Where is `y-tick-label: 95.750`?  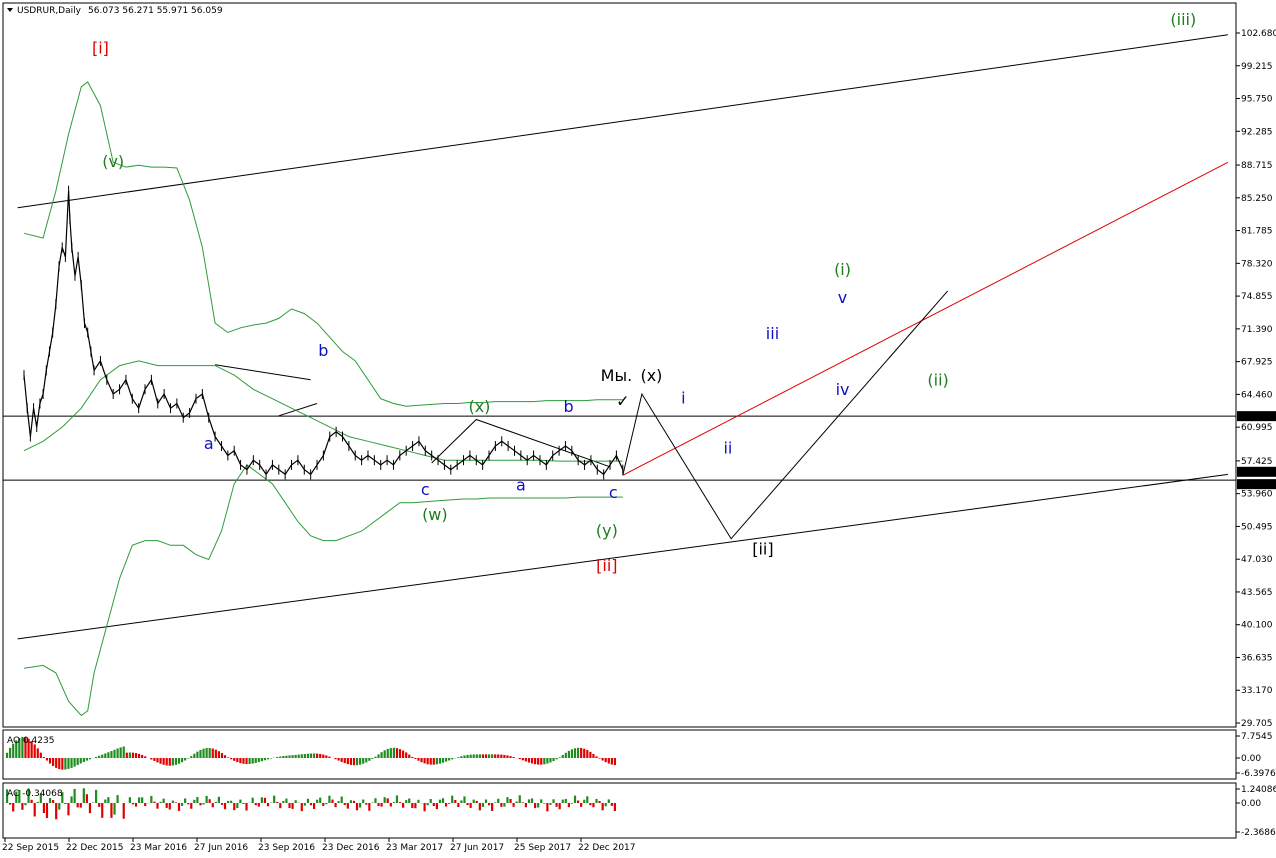
y-tick-label: 95.750 is located at coordinates (1257, 100).